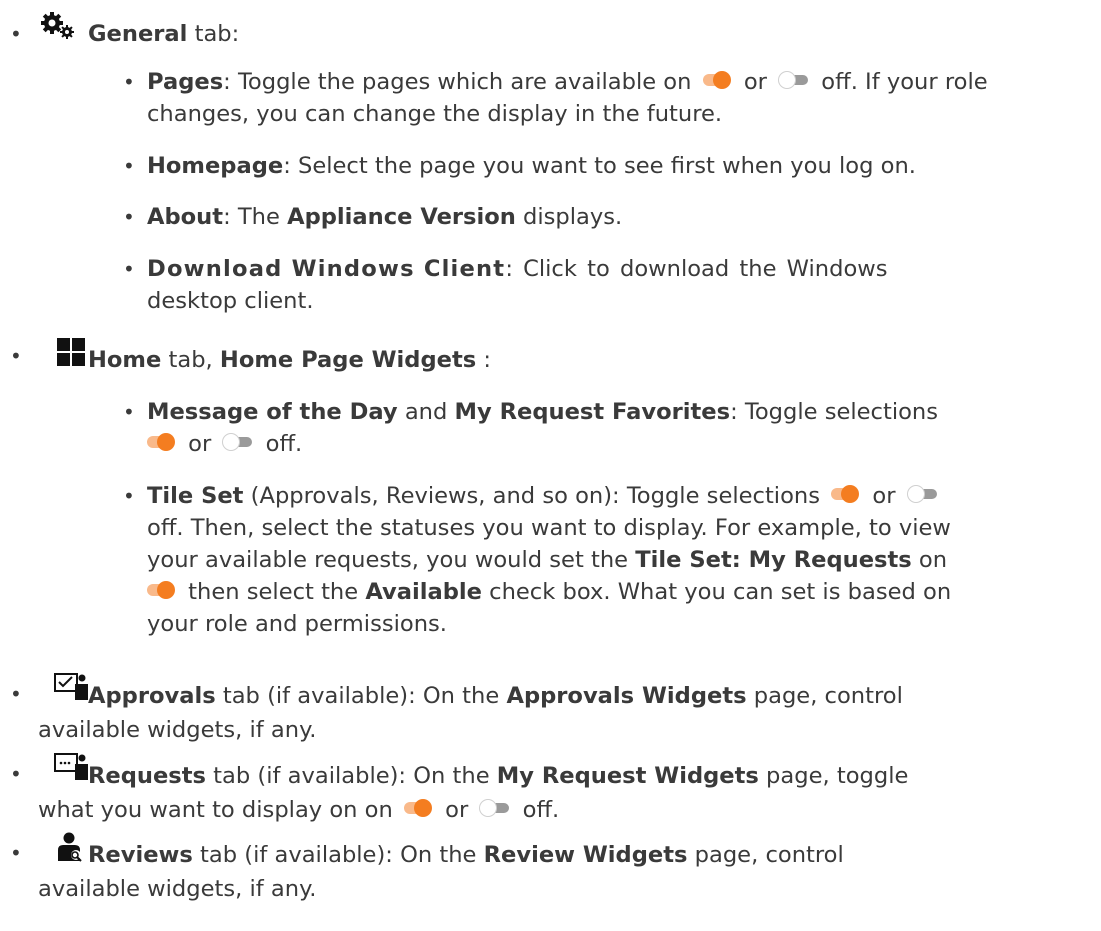  What do you see at coordinates (716, 592) in the screenshot?
I see `text: check box. What you can set is based on` at bounding box center [716, 592].